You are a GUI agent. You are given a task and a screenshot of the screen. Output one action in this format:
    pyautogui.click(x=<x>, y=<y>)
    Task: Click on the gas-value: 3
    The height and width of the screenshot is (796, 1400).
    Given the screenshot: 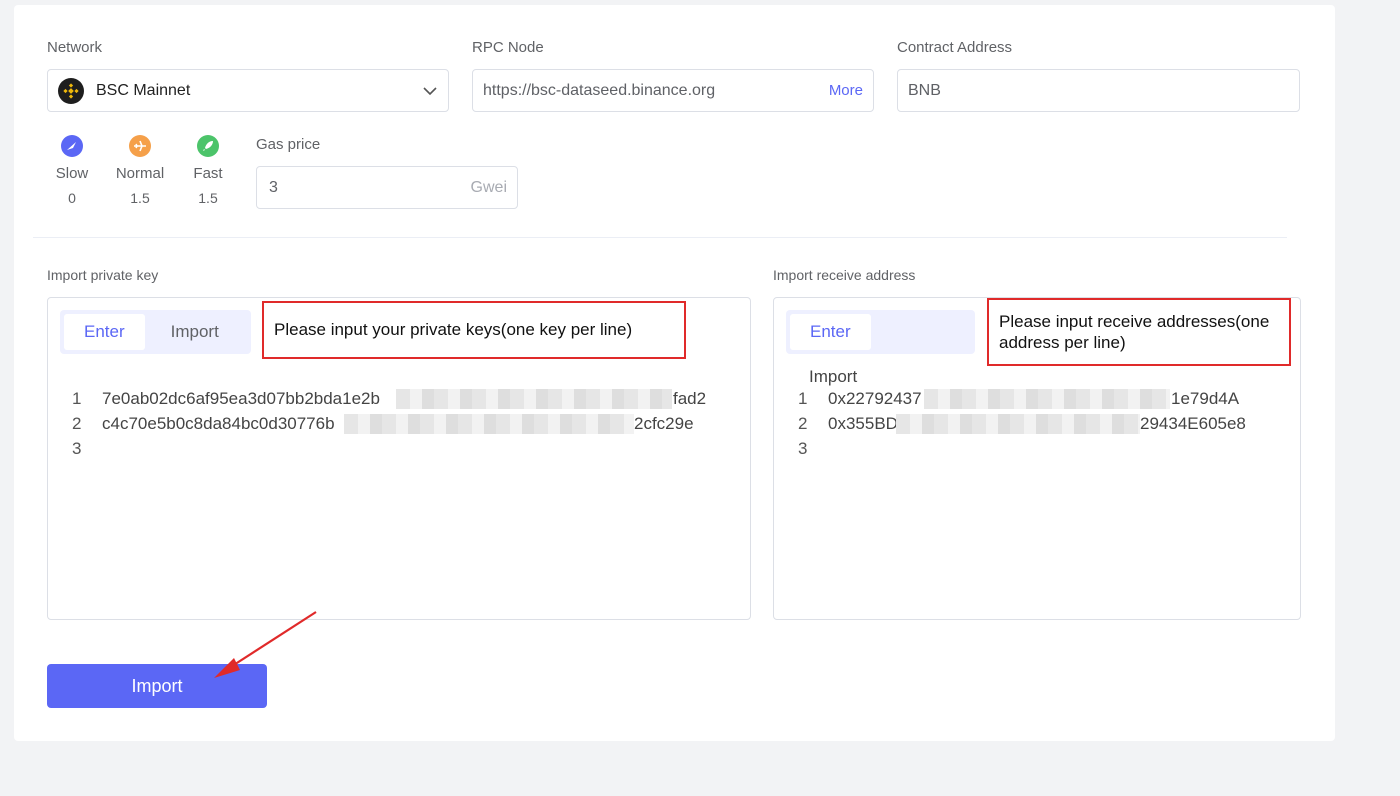 What is the action you would take?
    pyautogui.click(x=273, y=187)
    